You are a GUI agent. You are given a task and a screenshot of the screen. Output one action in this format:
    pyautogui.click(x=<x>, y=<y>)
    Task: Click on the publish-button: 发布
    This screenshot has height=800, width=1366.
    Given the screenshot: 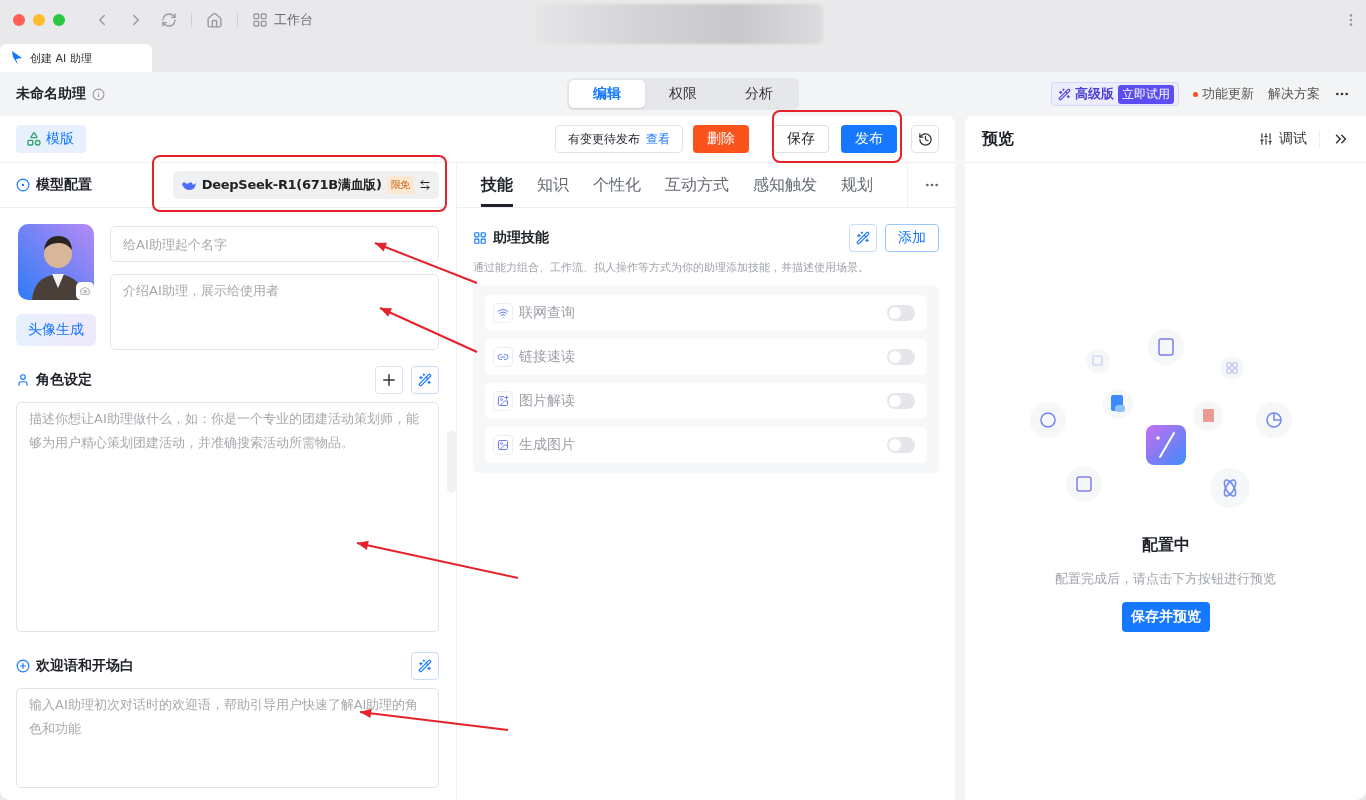 What is the action you would take?
    pyautogui.click(x=869, y=139)
    